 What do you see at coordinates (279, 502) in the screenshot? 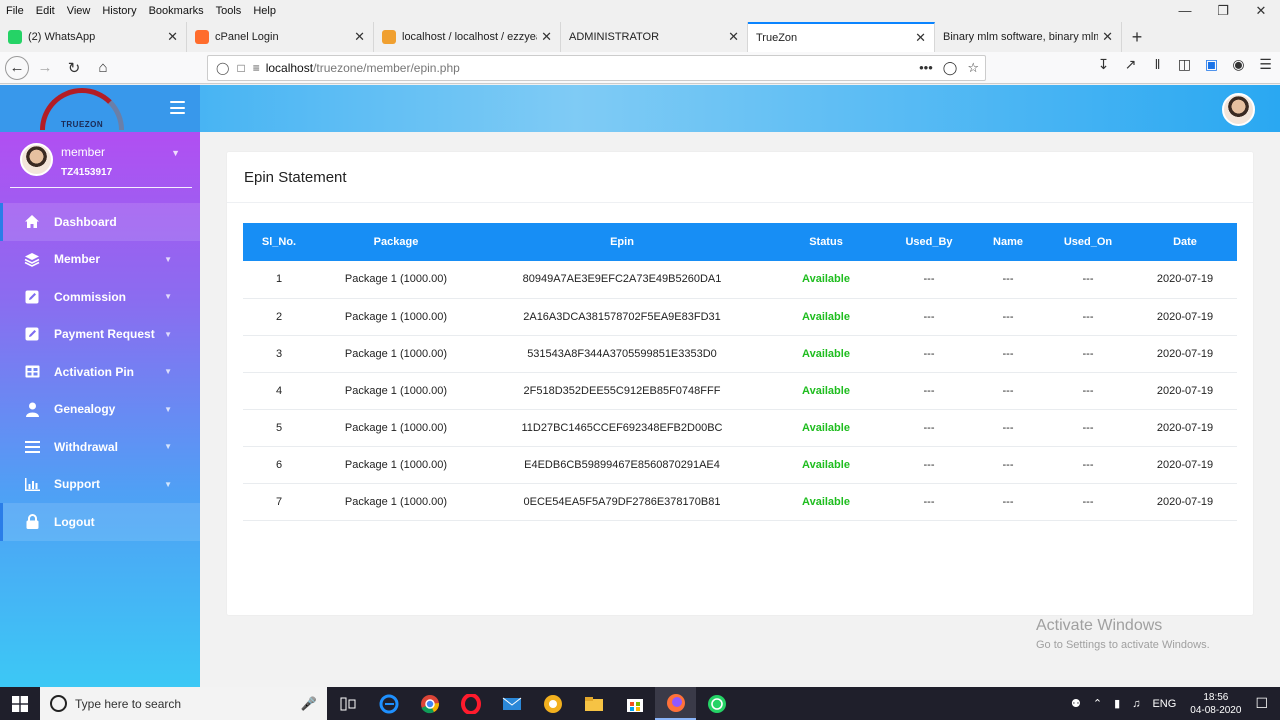
I see `table-cell: 7` at bounding box center [279, 502].